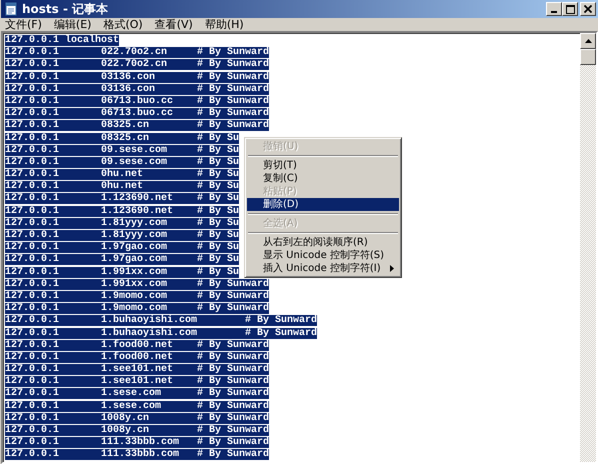 The width and height of the screenshot is (598, 464). What do you see at coordinates (323, 242) in the screenshot?
I see `menu-item: 从右到左的阅读顺序(R)` at bounding box center [323, 242].